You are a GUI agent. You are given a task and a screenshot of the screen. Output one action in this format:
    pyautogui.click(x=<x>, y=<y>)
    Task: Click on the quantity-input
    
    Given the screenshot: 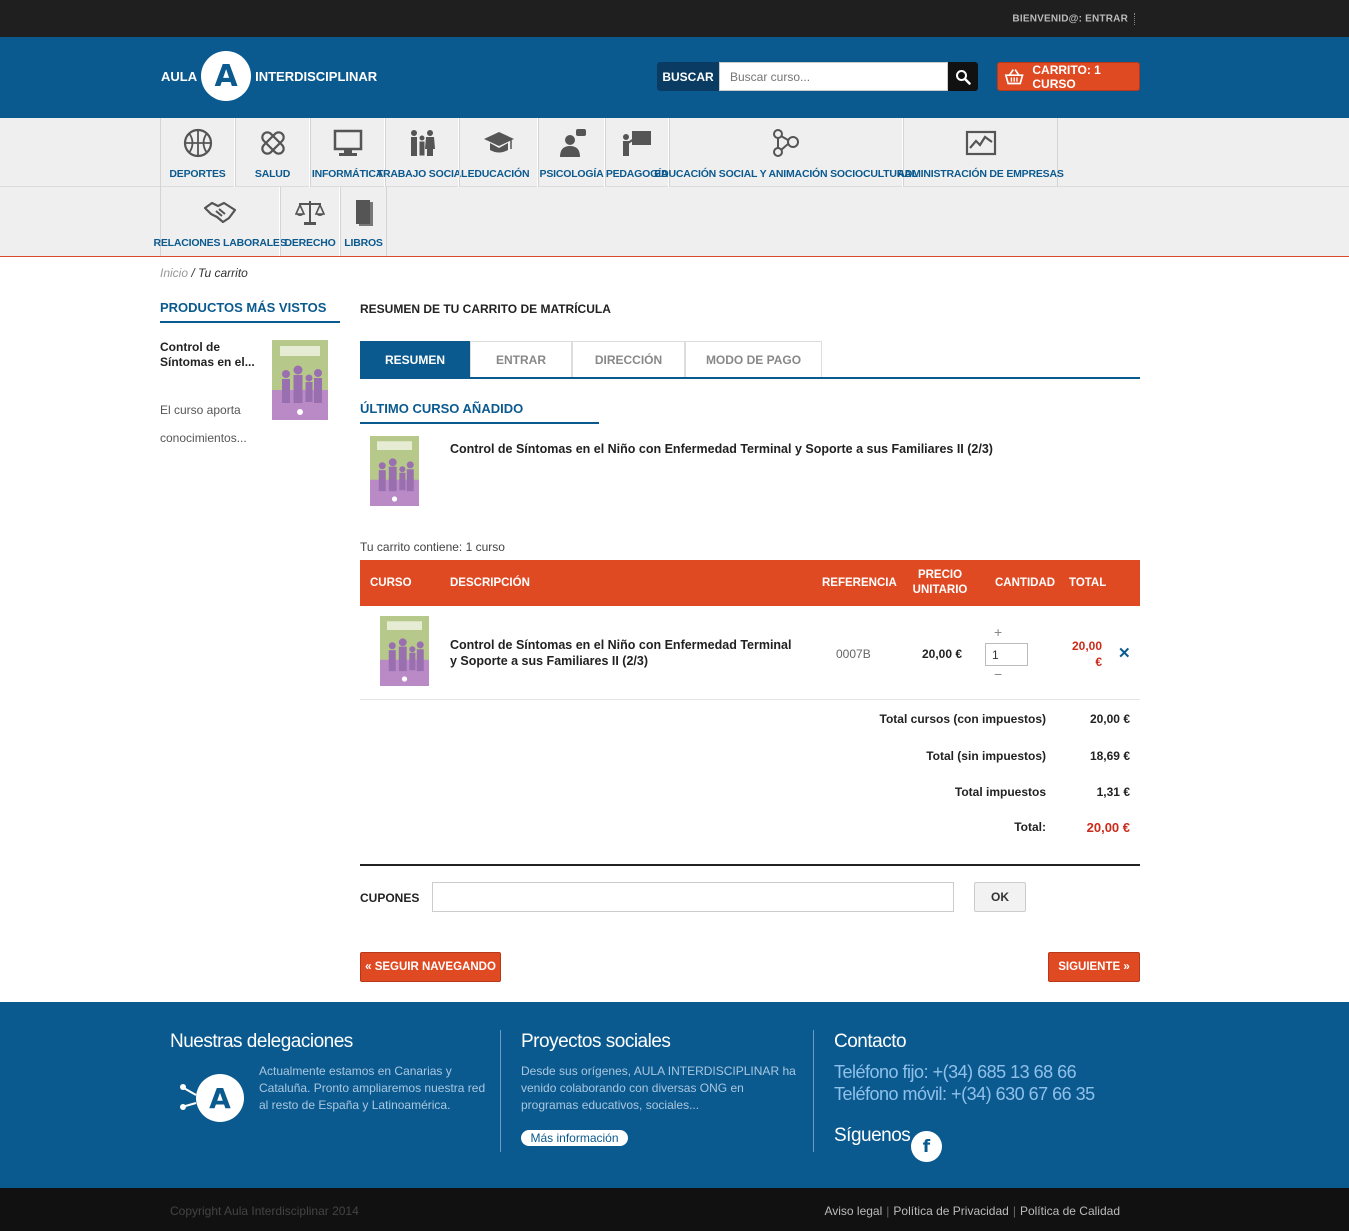 What is the action you would take?
    pyautogui.click(x=1006, y=654)
    